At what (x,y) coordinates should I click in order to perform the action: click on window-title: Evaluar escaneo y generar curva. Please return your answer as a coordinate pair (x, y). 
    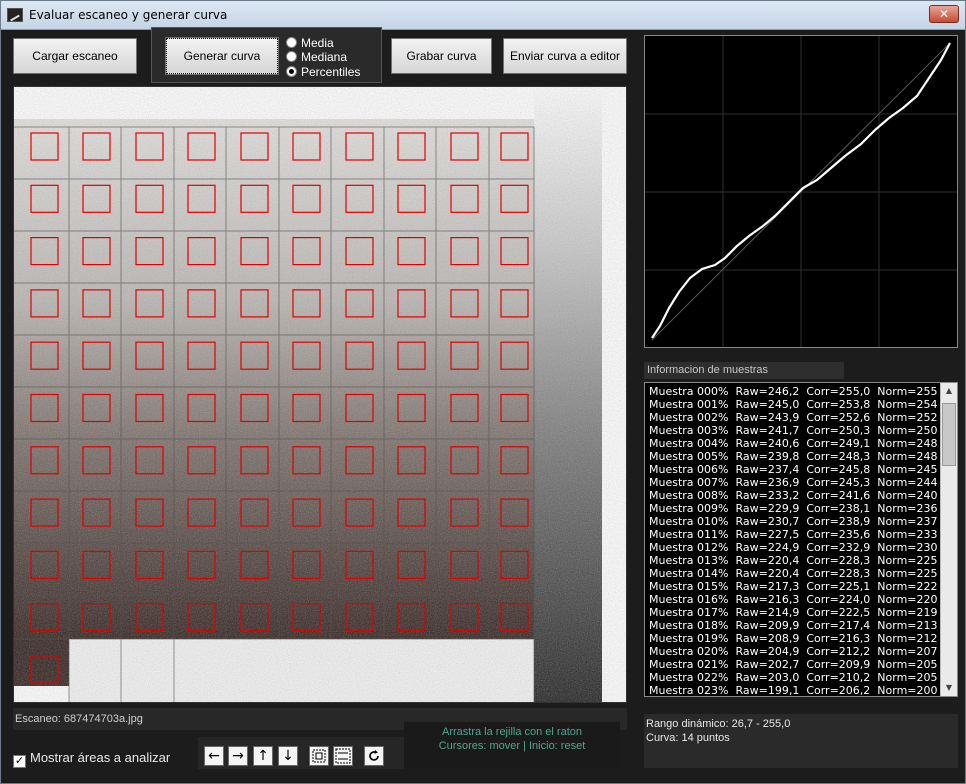
    Looking at the image, I should click on (128, 15).